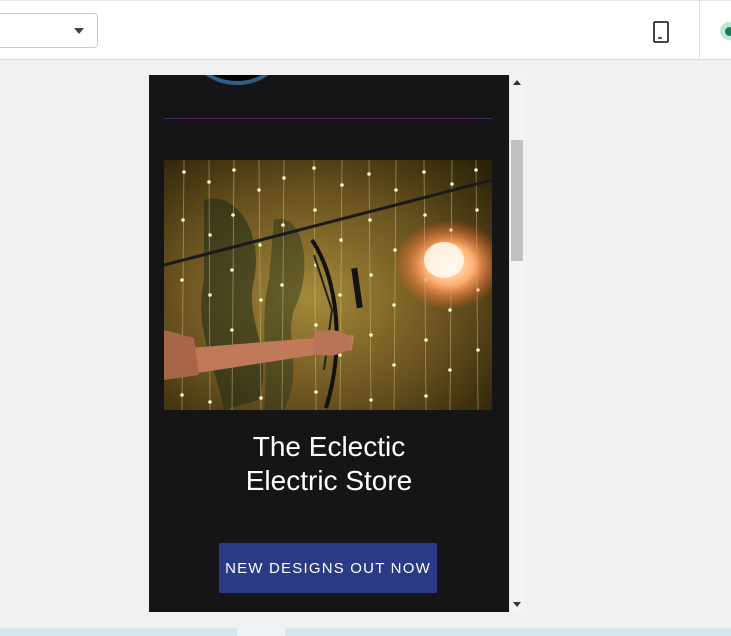 The image size is (731, 636). What do you see at coordinates (328, 118) in the screenshot?
I see `section-divider` at bounding box center [328, 118].